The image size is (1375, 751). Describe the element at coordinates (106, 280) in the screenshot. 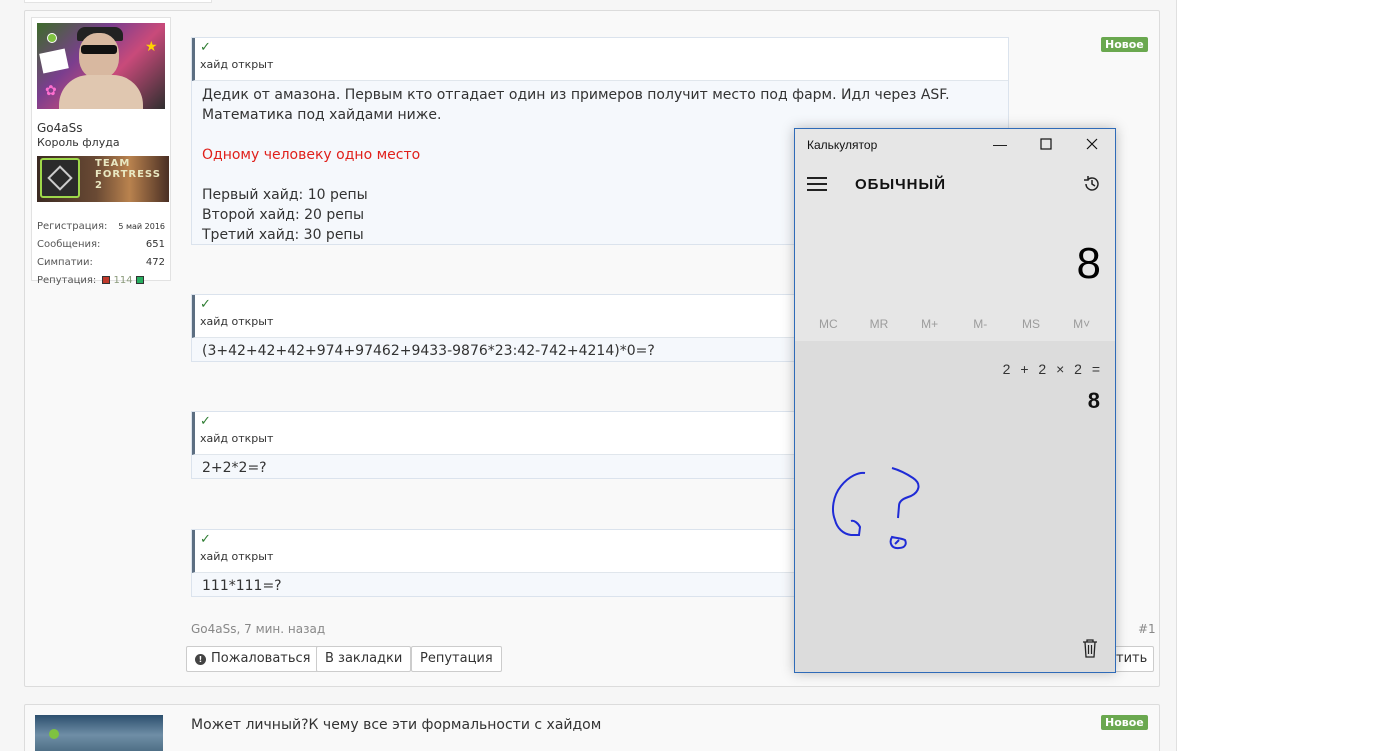

I see `reputation-minus-icon` at that location.